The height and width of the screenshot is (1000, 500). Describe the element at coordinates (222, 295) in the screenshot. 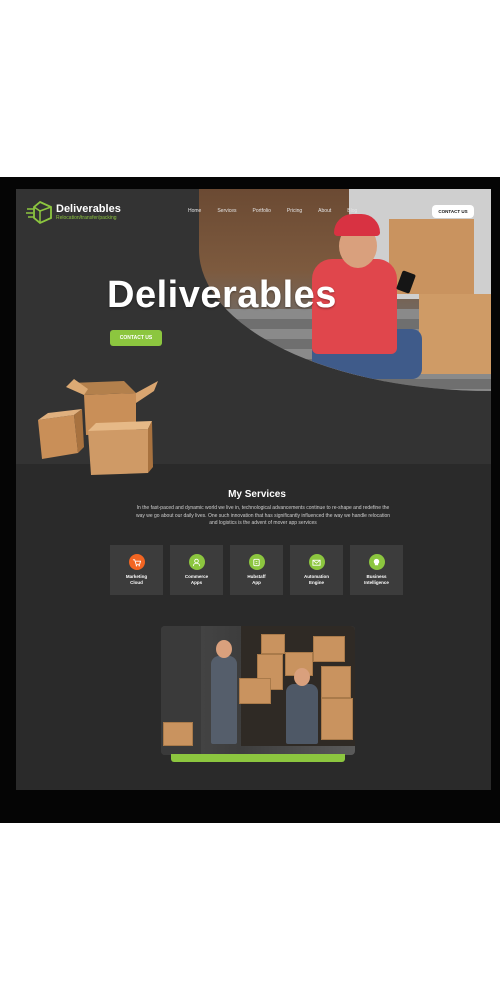

I see `hero-title: Deliverables` at that location.